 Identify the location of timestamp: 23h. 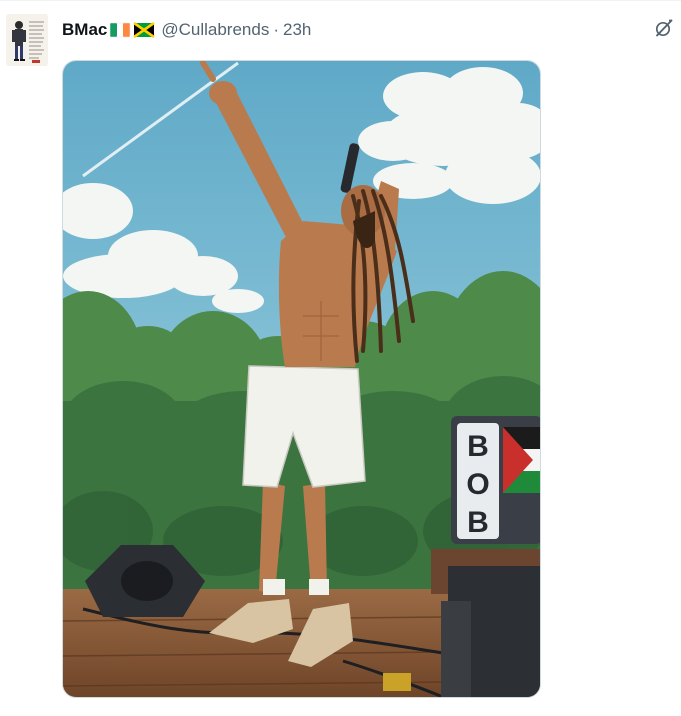
(297, 30).